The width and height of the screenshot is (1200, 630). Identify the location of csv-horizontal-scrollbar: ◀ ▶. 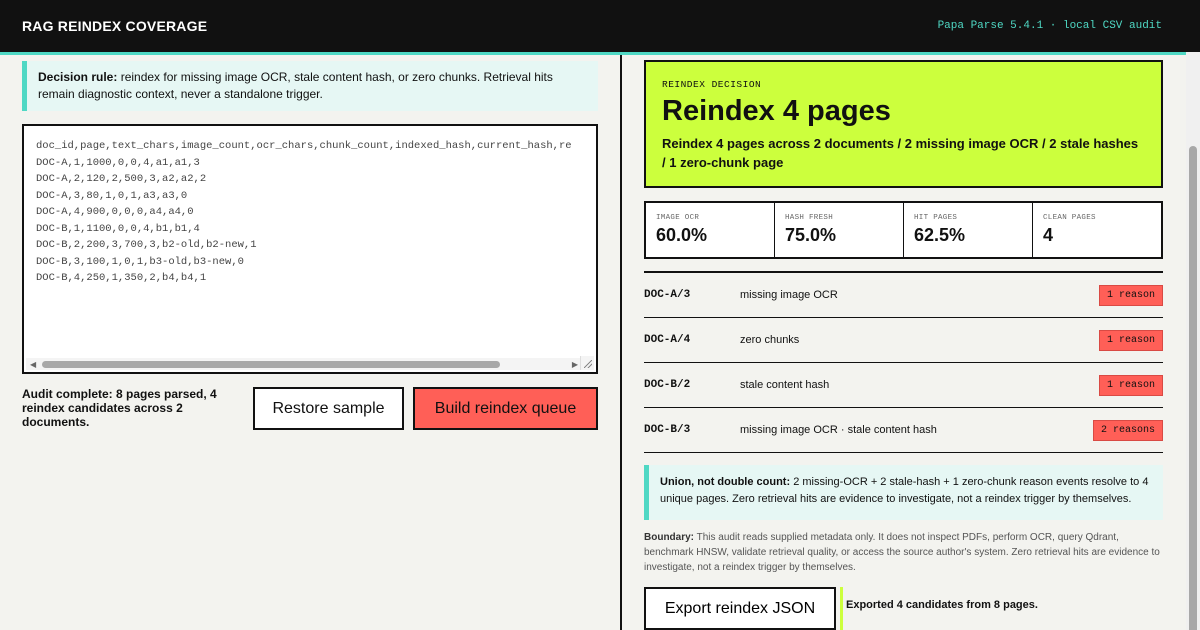
(304, 364).